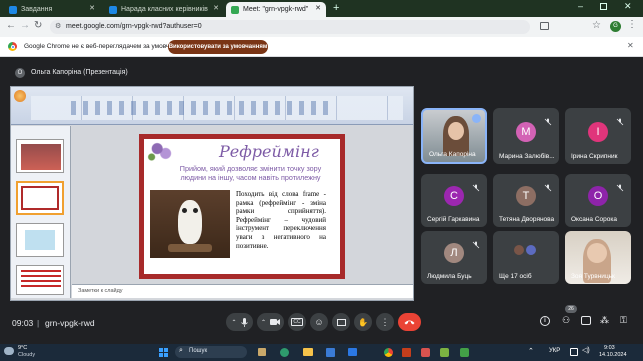  I want to click on file-explorer-icon, so click(308, 352).